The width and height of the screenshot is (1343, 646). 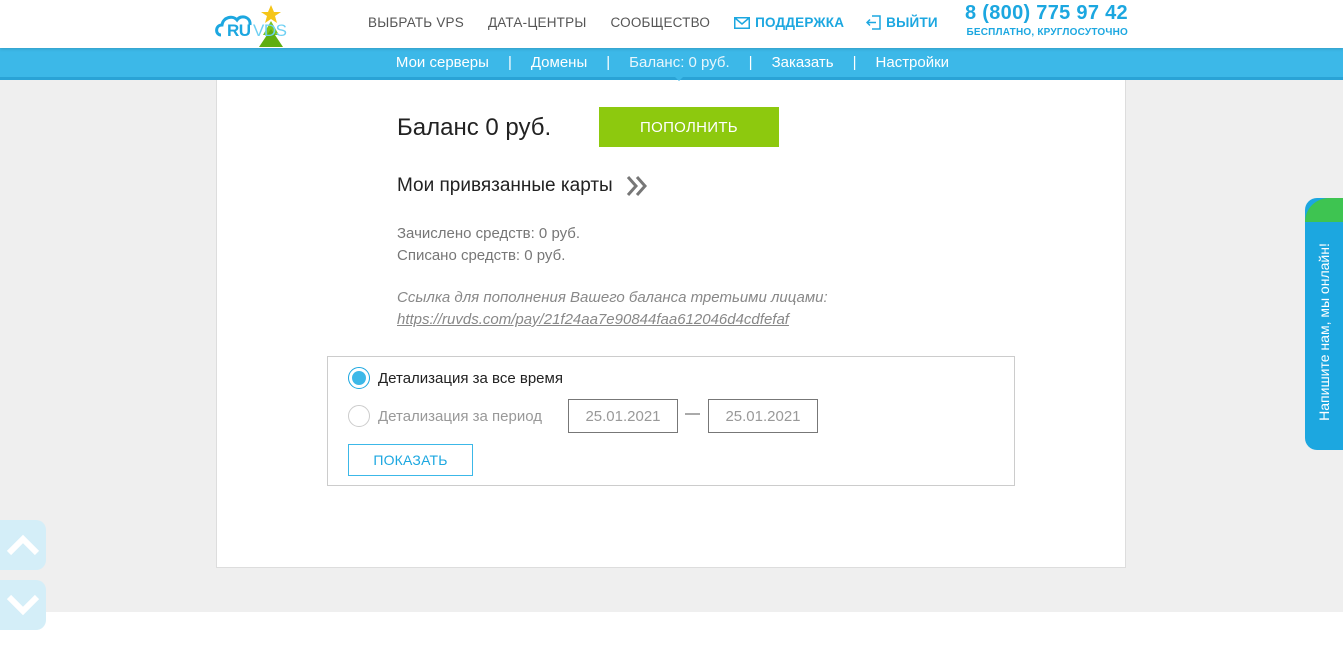 What do you see at coordinates (489, 233) in the screenshot?
I see `credited-text: Зачислено средств: 0 руб.` at bounding box center [489, 233].